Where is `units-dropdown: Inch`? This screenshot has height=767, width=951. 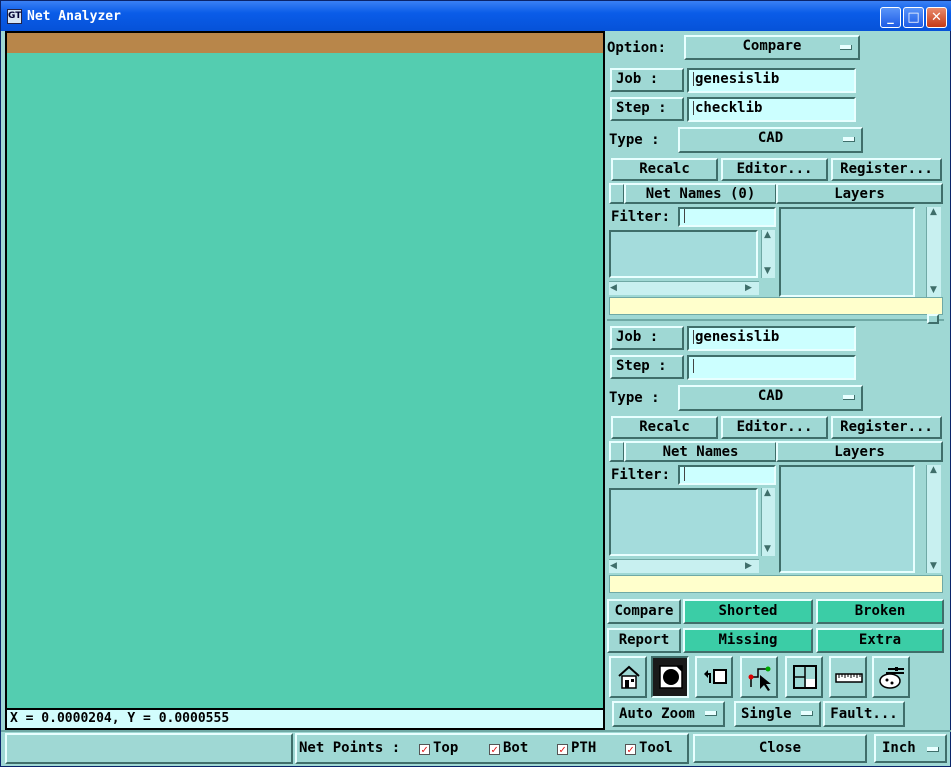
units-dropdown: Inch is located at coordinates (910, 748).